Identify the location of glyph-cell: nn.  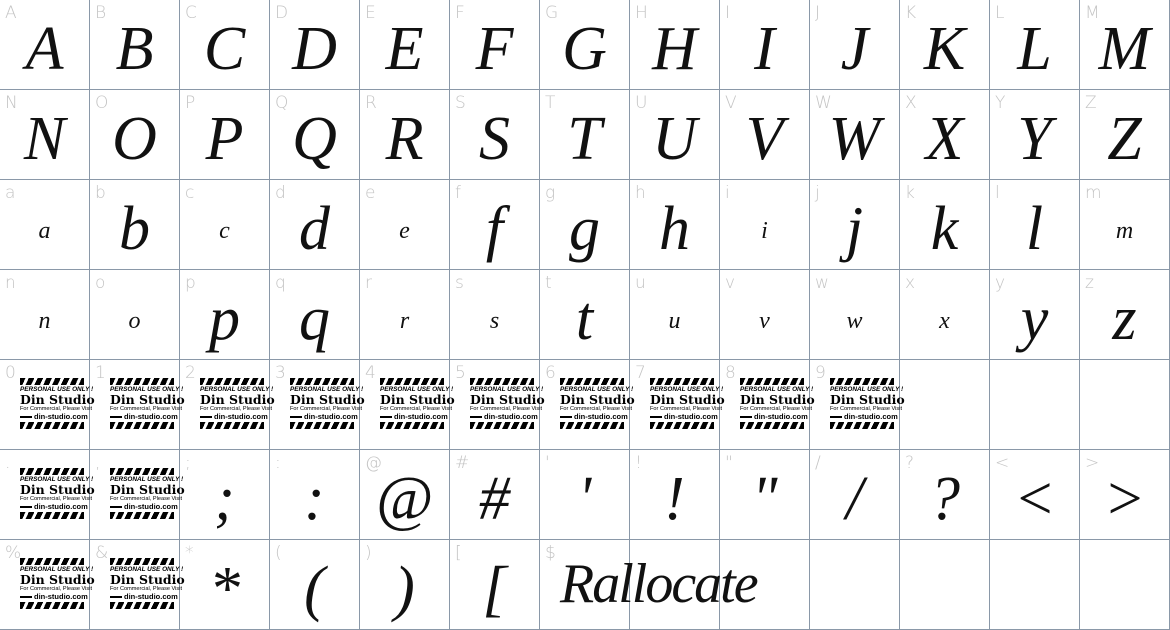
(45, 315).